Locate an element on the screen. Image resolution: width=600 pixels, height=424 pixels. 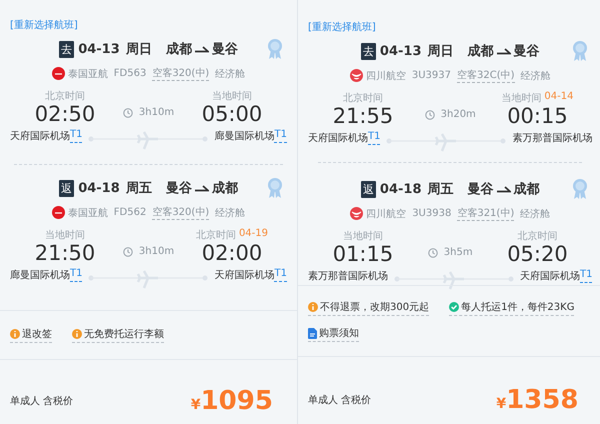
policy-link: 不得退票，改期300元起 is located at coordinates (369, 308).